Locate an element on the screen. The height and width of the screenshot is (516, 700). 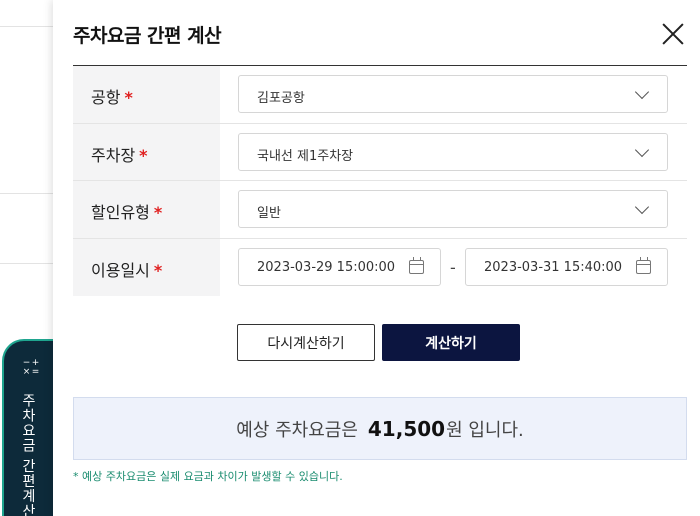
discount-type-select-value: 일반 is located at coordinates (269, 213).